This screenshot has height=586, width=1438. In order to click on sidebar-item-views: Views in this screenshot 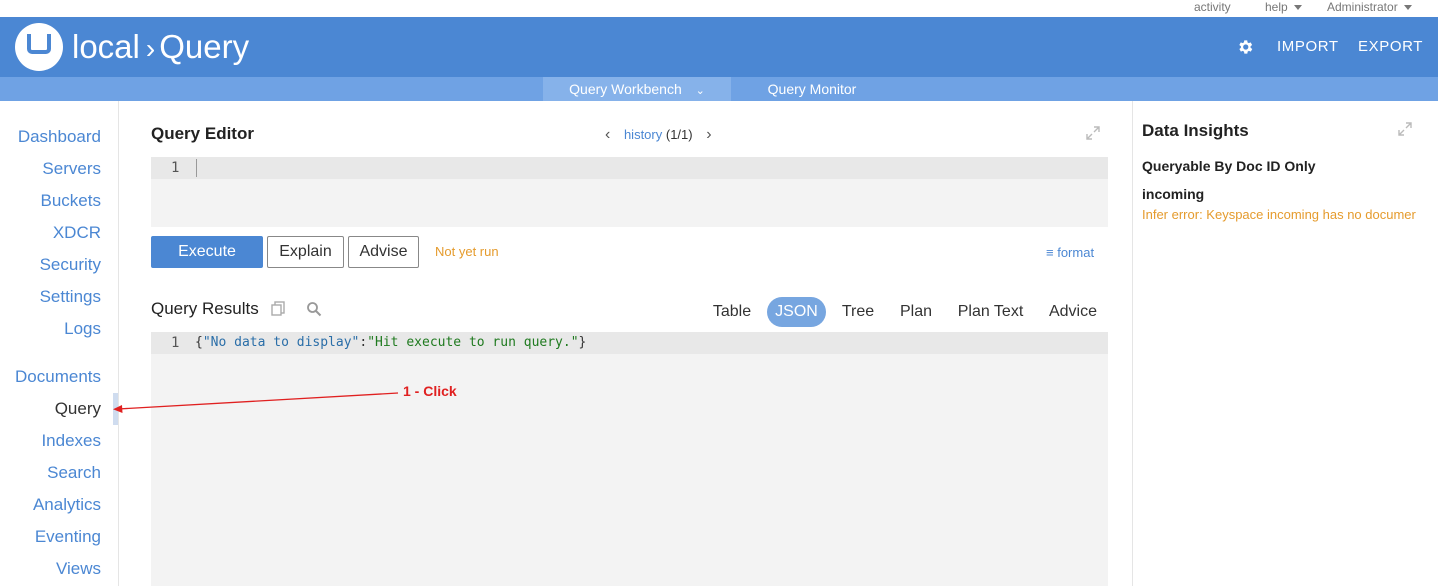, I will do `click(78, 569)`.